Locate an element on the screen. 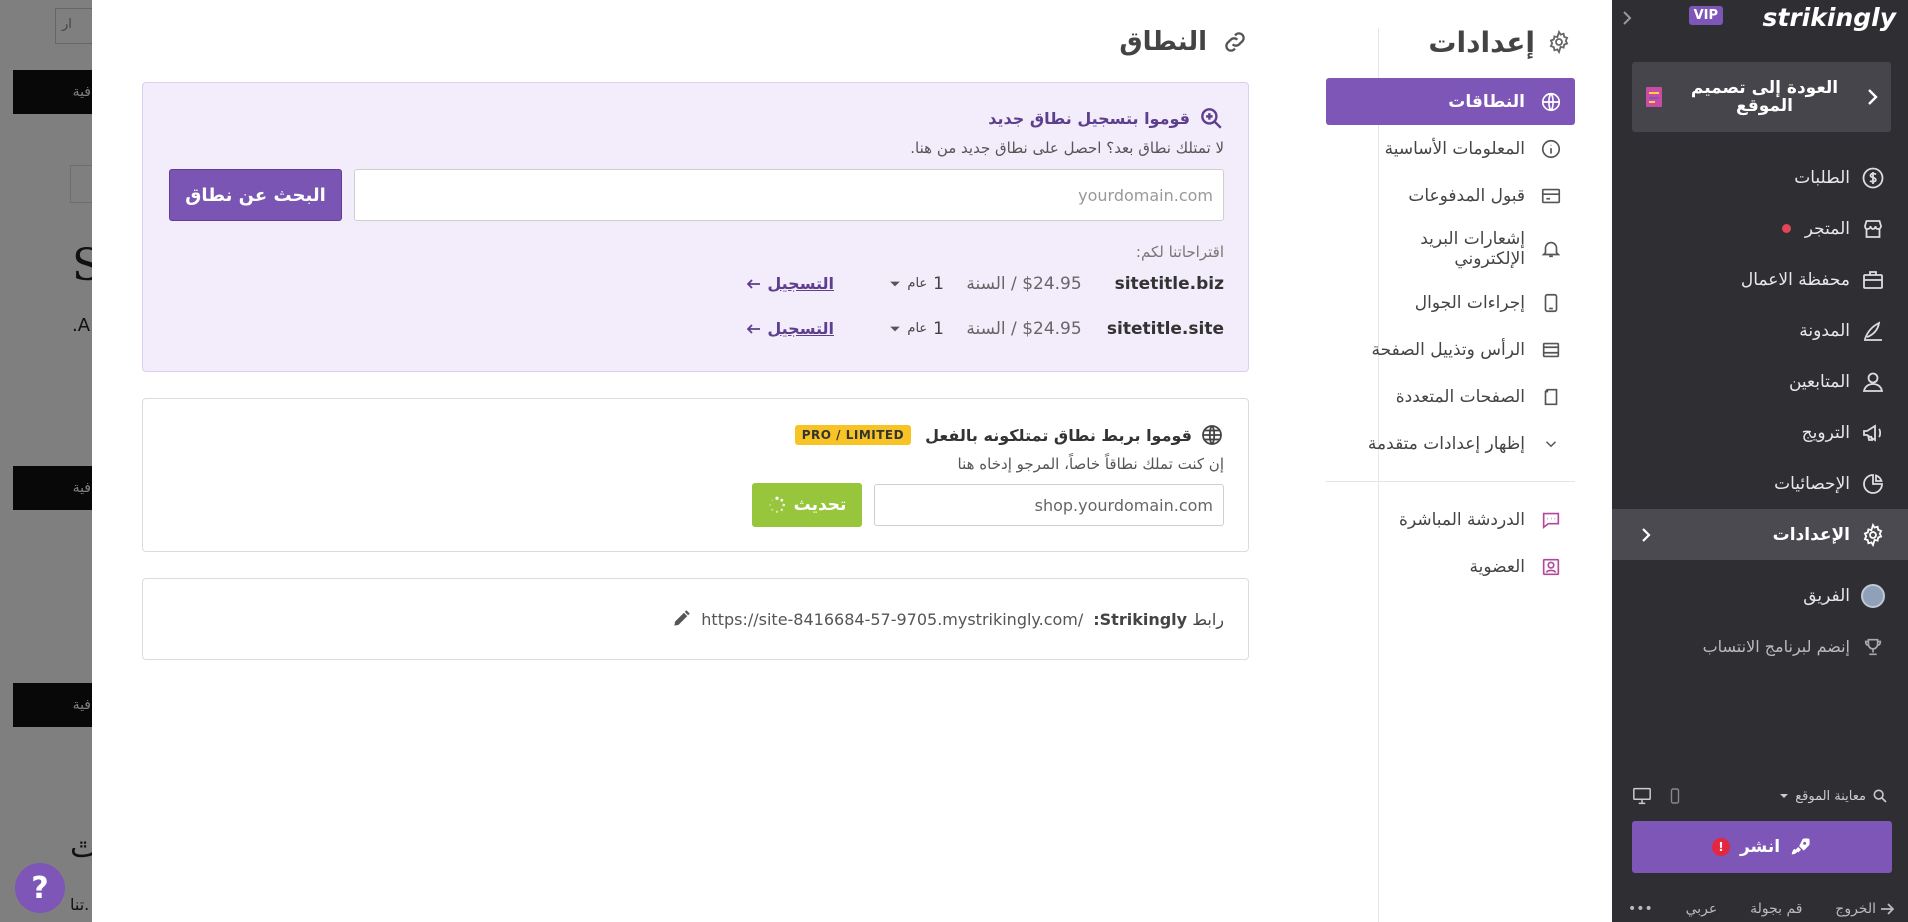  update-button: تحديث is located at coordinates (807, 505).